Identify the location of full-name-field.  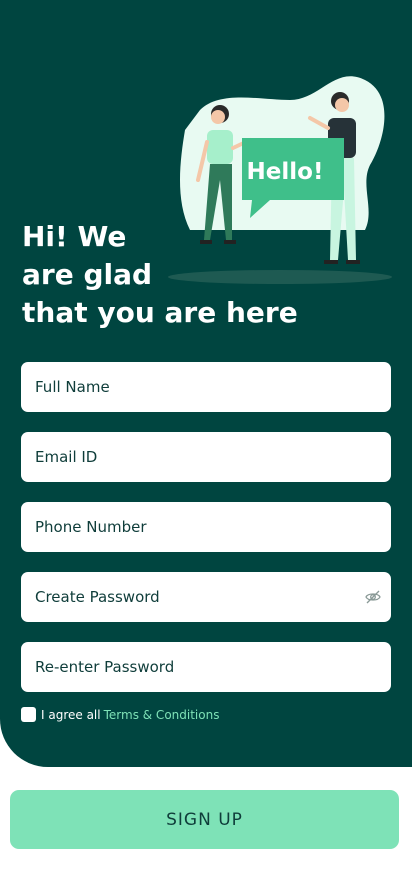
(206, 387).